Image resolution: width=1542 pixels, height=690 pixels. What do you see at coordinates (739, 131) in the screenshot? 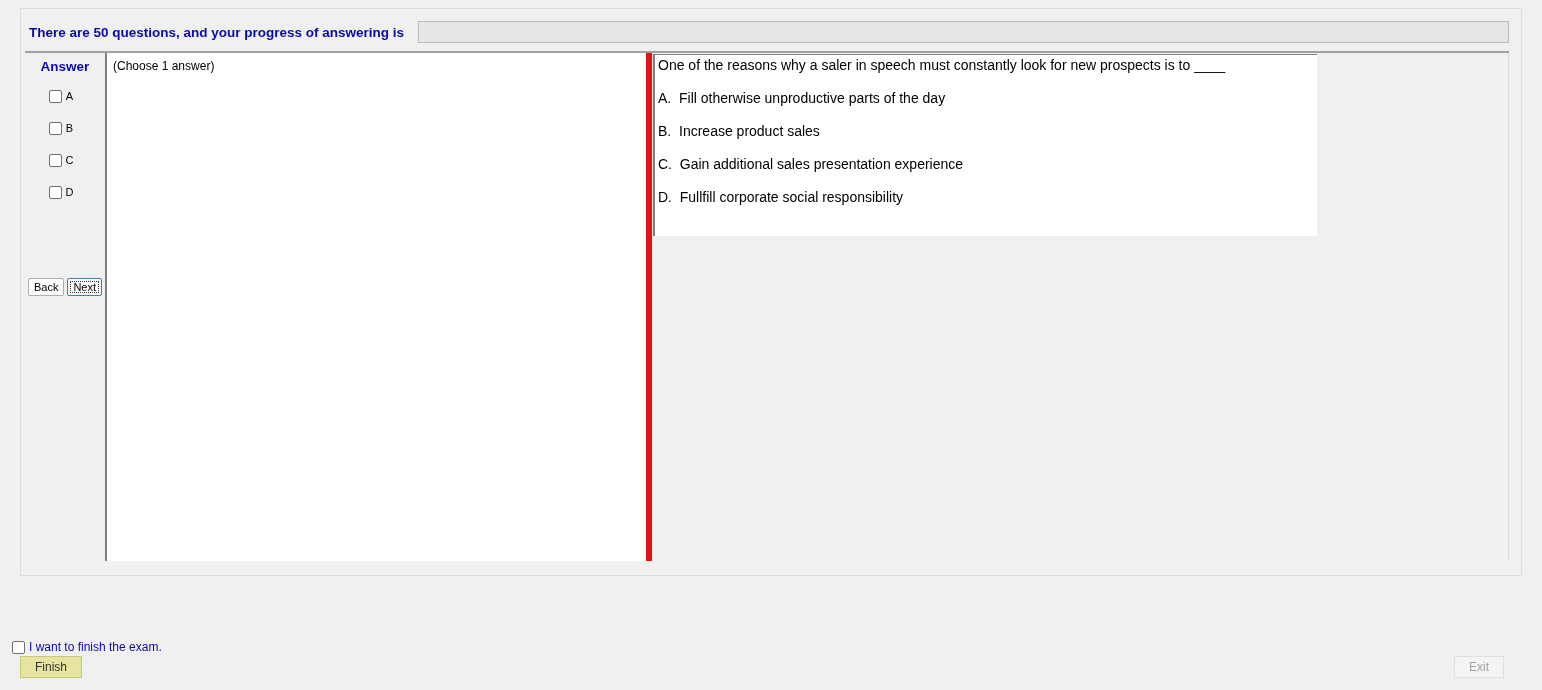
I see `choice-text: B. Increase product sales` at bounding box center [739, 131].